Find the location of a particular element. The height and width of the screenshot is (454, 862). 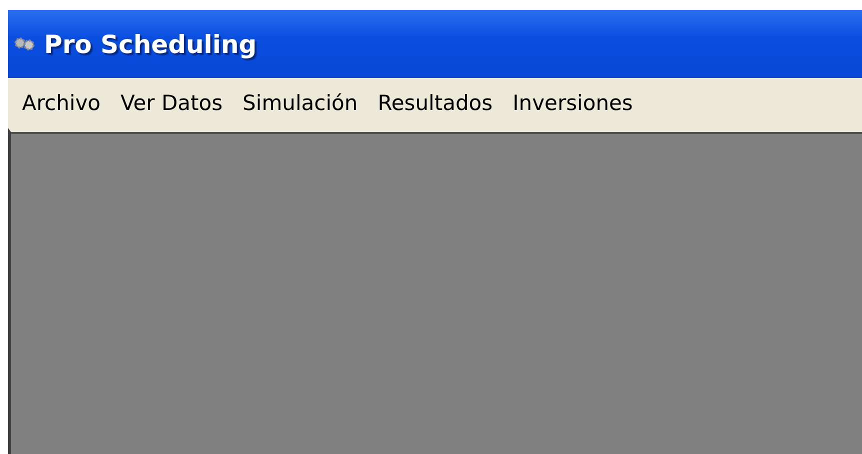

menu-item: Inversiones is located at coordinates (574, 103).